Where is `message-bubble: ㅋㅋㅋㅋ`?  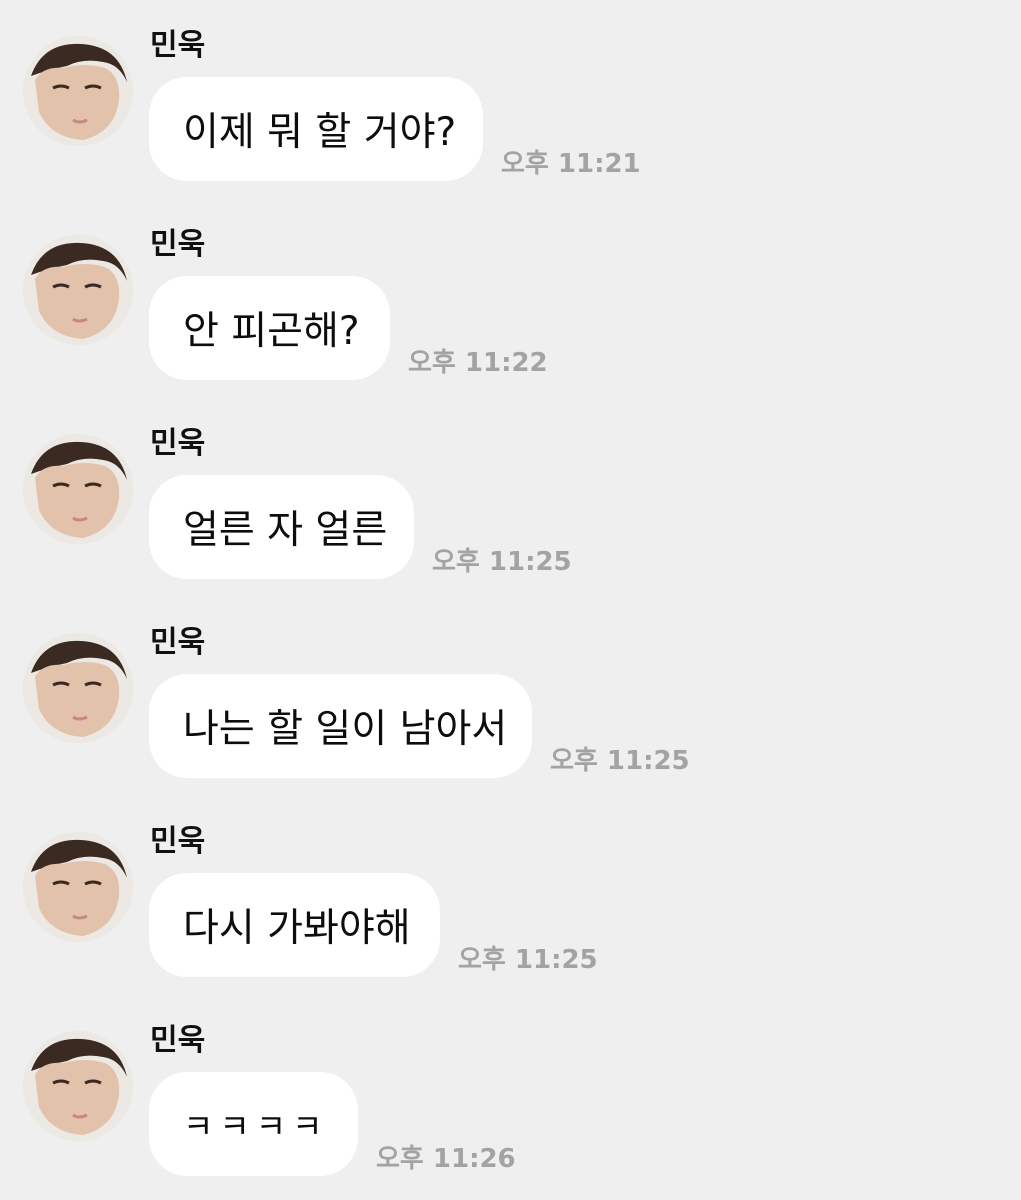 message-bubble: ㅋㅋㅋㅋ is located at coordinates (253, 1124).